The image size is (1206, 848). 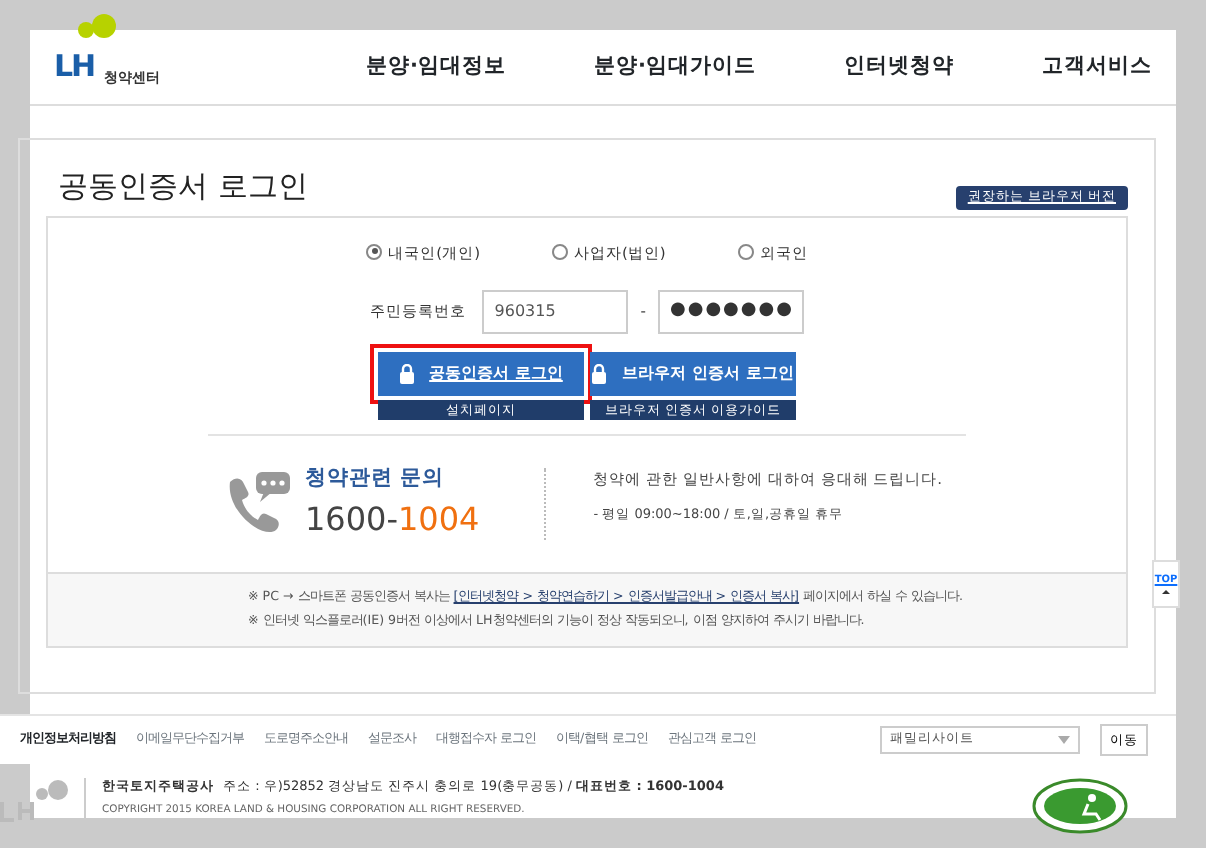 I want to click on contact-title: 청약관련 문의, so click(x=376, y=478).